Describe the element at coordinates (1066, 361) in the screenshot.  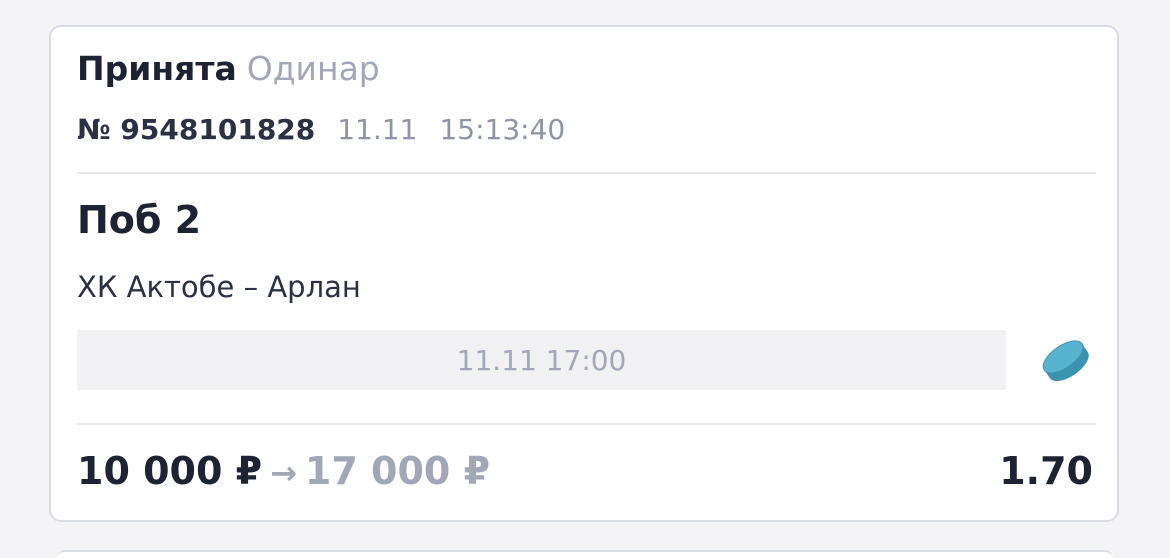
I see `hockey-puck-icon` at that location.